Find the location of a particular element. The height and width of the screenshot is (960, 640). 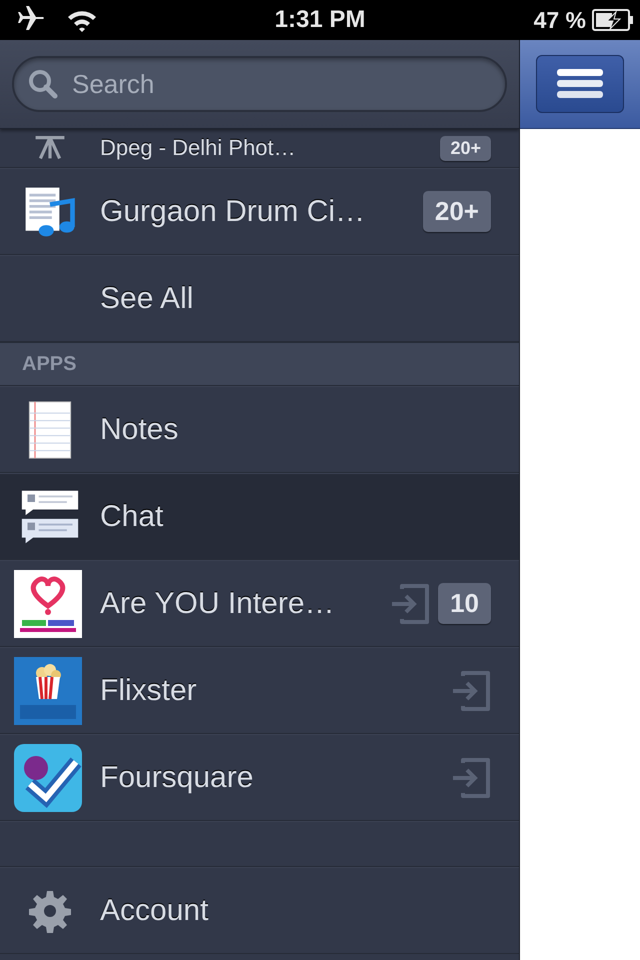

app-item: Chat is located at coordinates (259, 516).